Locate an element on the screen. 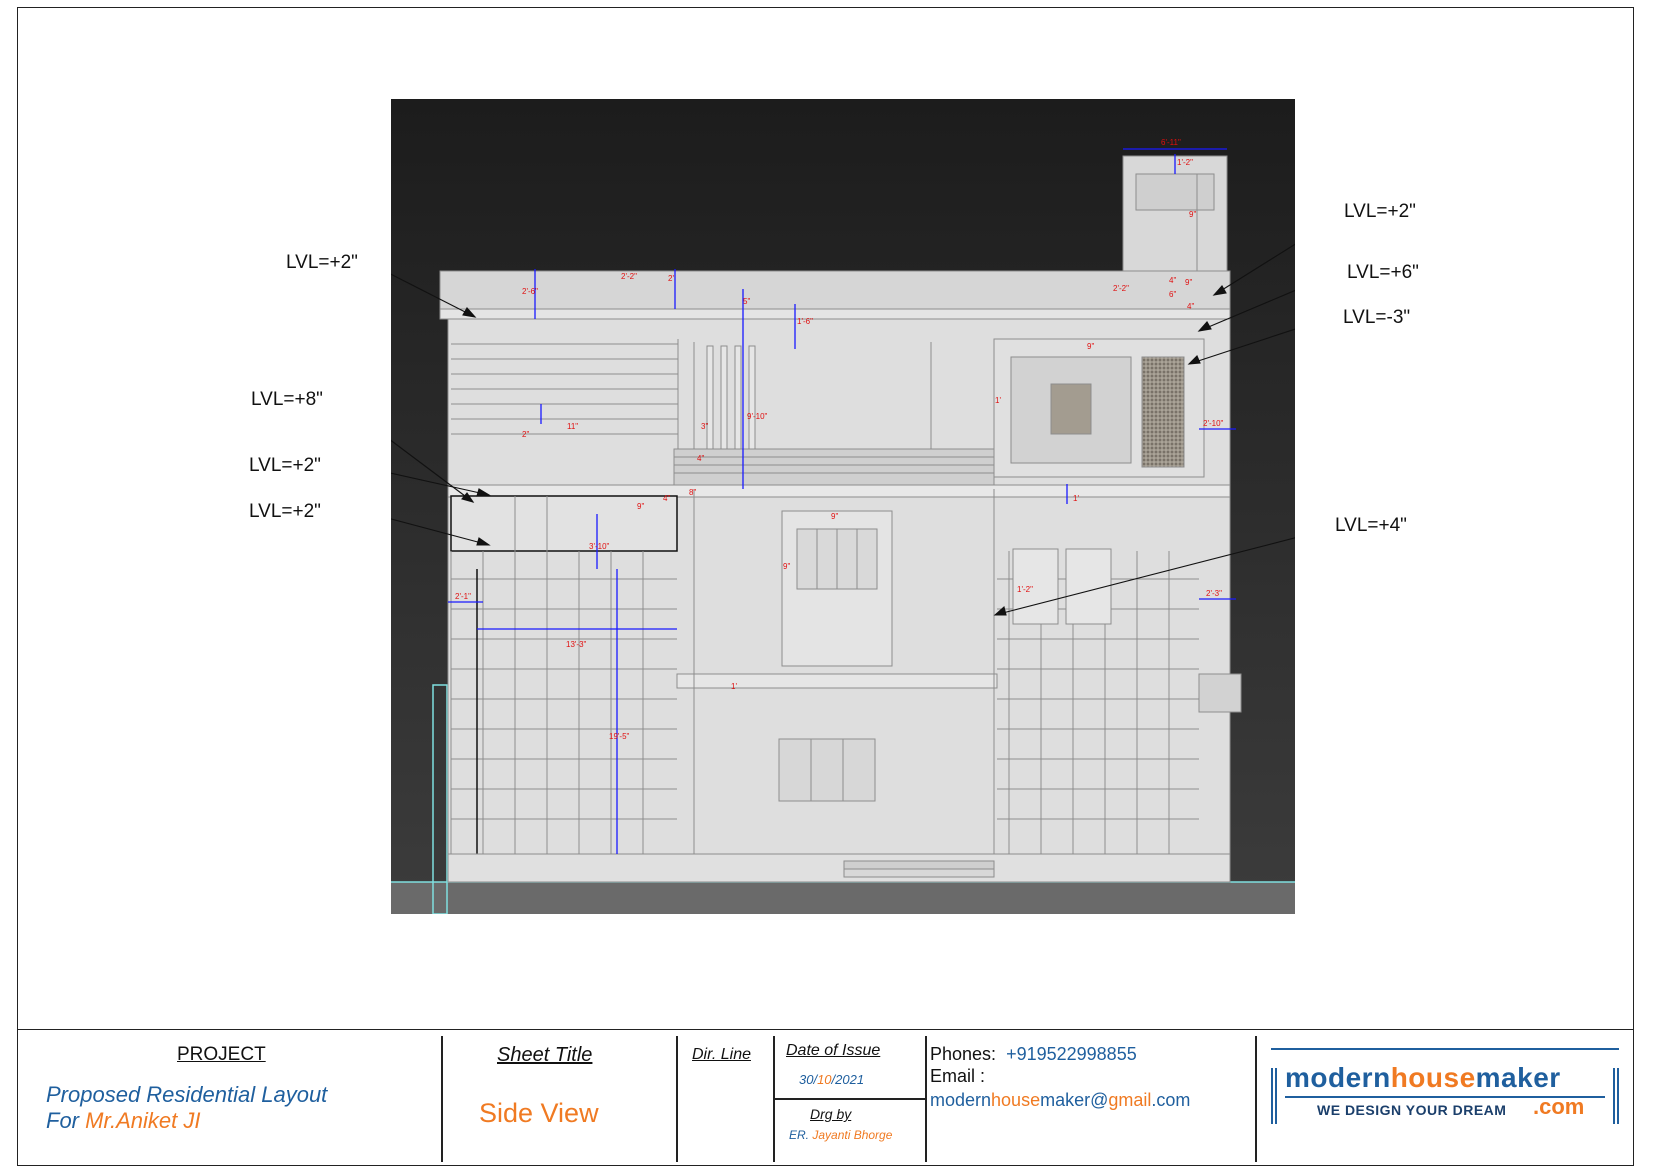 The image size is (1653, 1168). email-value: modernhousemaker@gmail.com is located at coordinates (1060, 1100).